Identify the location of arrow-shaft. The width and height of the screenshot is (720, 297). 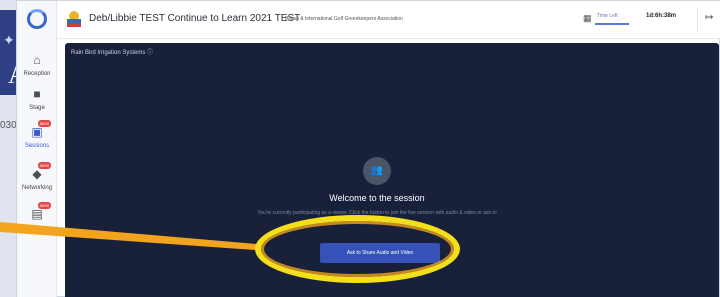
(128, 236).